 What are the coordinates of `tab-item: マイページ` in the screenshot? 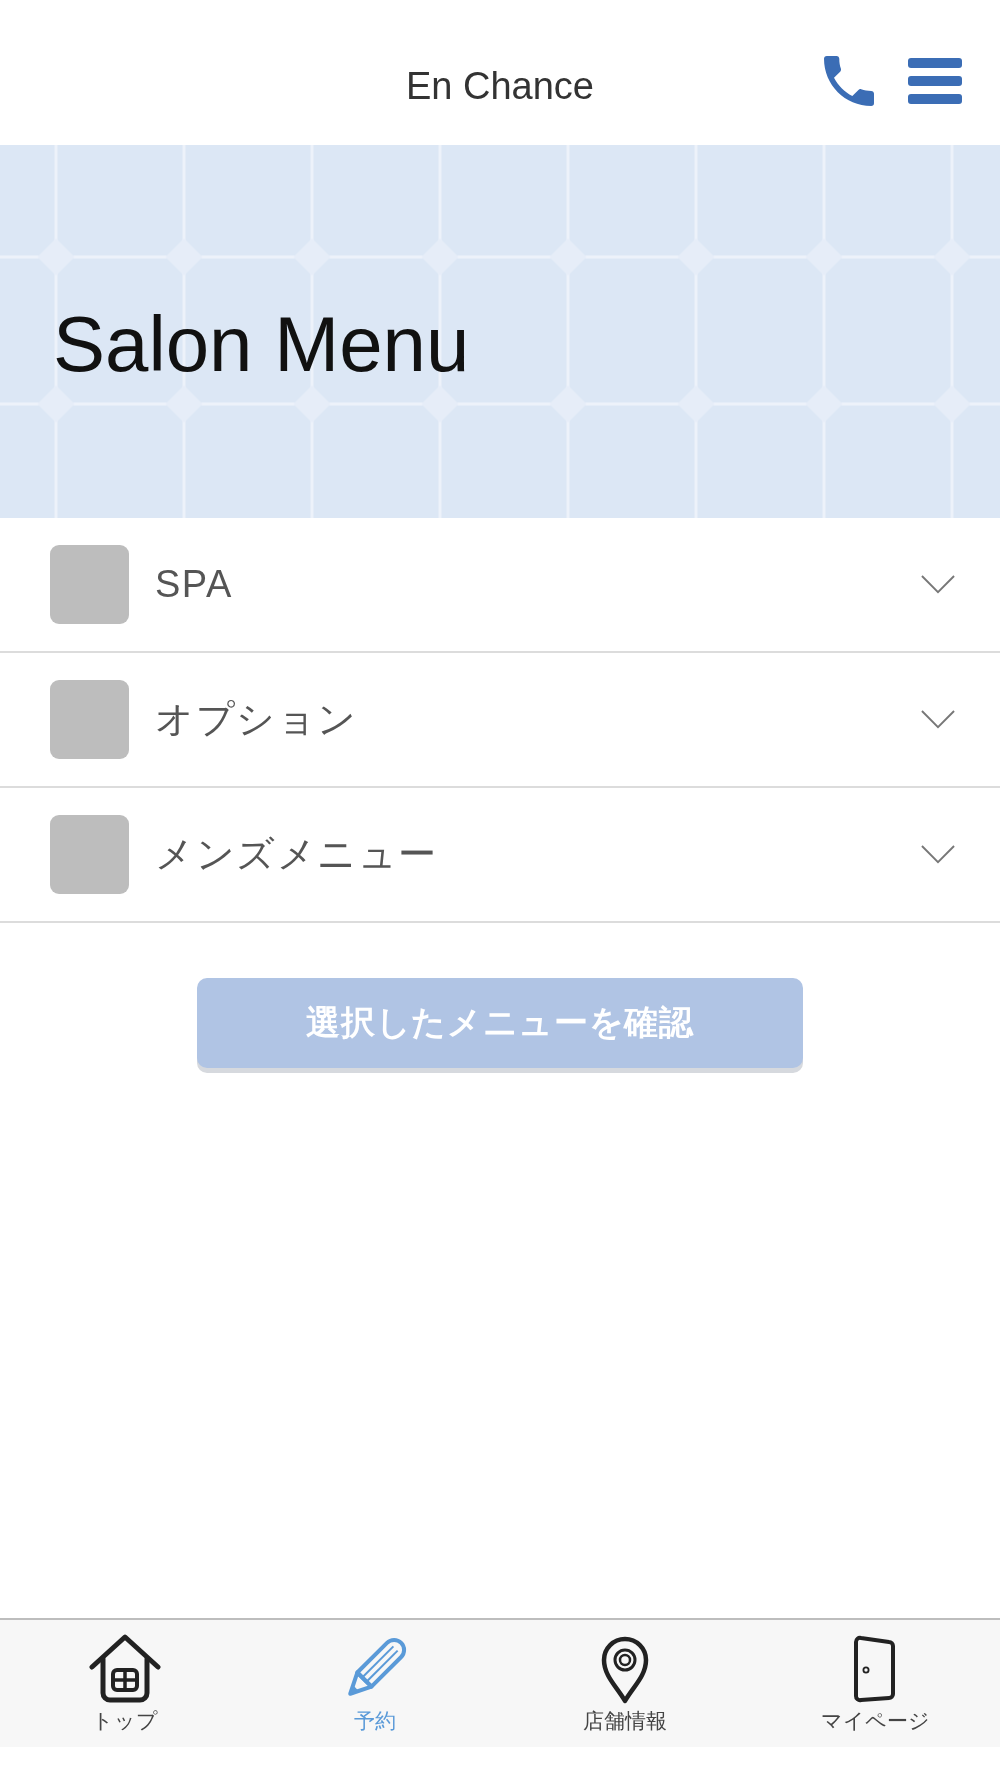 It's located at (875, 1690).